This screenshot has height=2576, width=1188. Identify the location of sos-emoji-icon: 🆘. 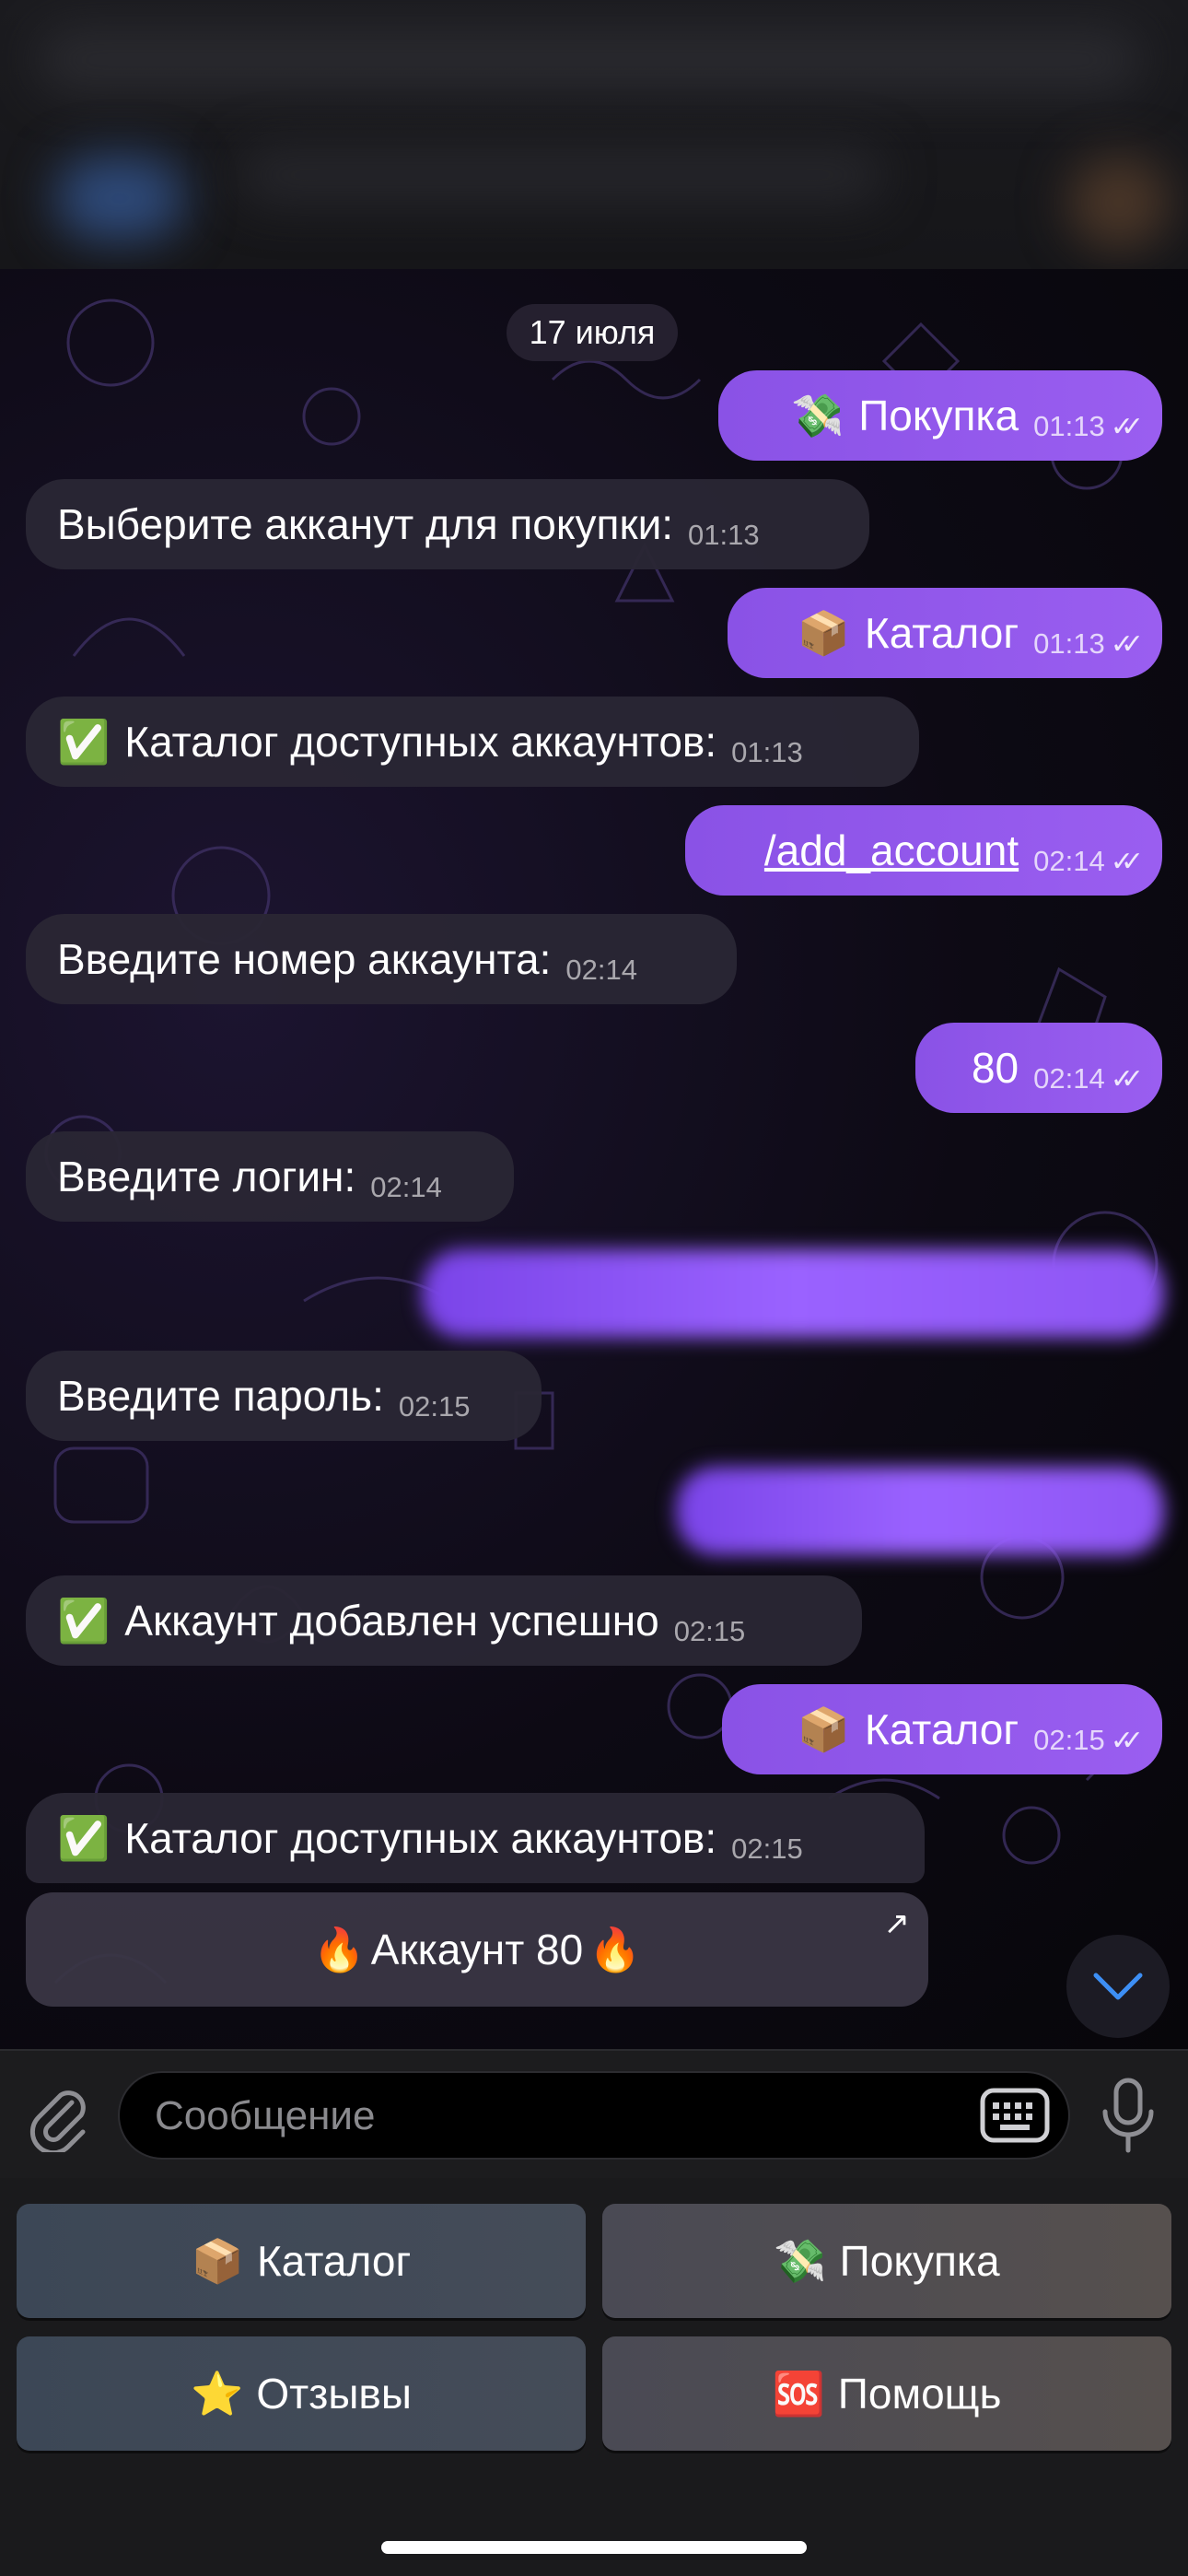
(798, 2393).